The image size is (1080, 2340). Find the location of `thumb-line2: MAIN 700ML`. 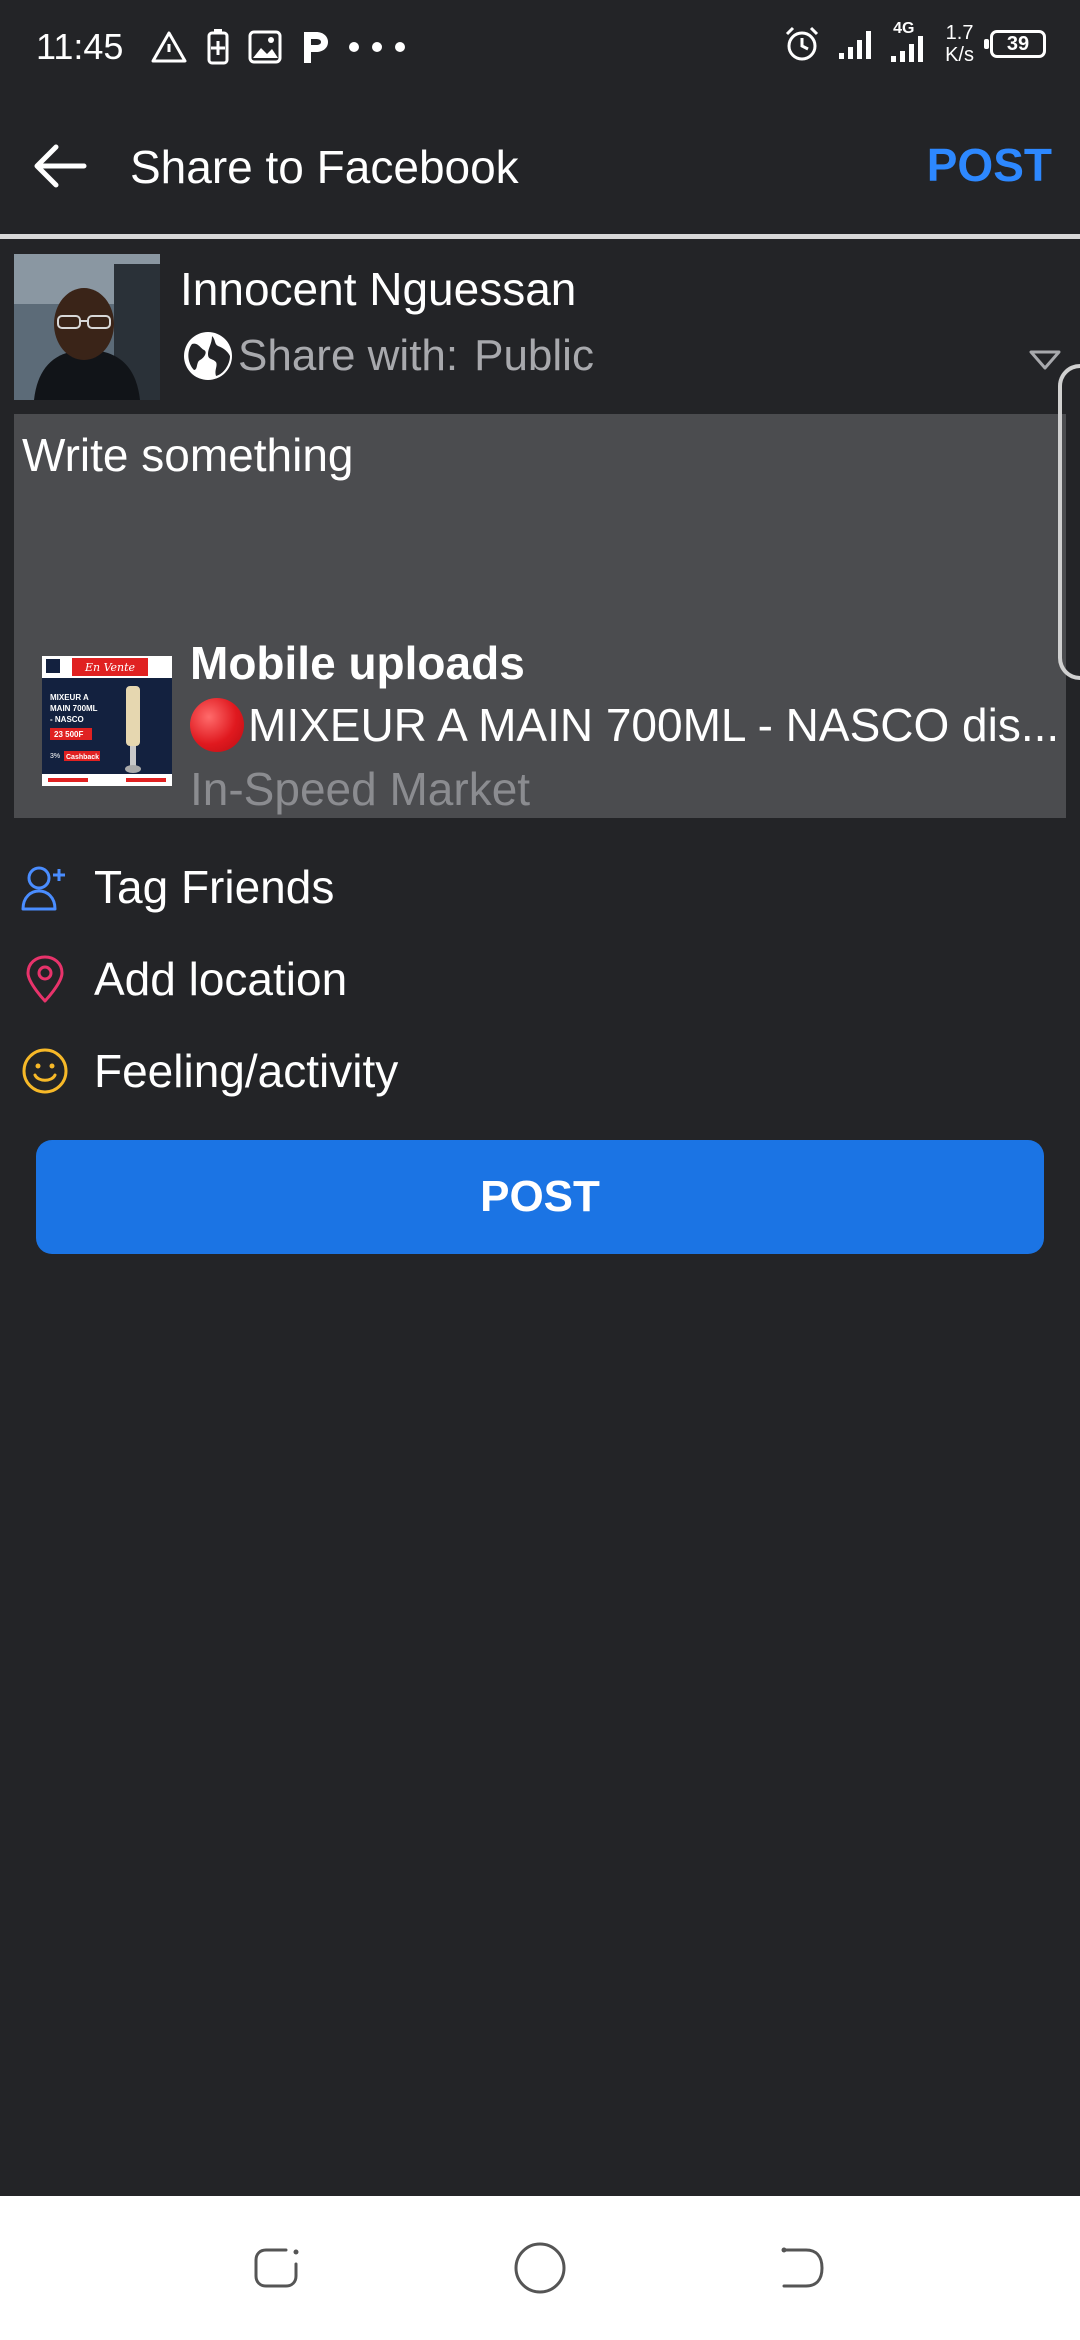

thumb-line2: MAIN 700ML is located at coordinates (74, 708).